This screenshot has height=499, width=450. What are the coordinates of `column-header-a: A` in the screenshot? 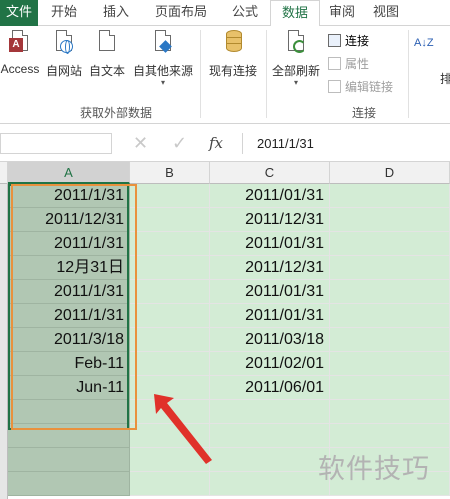 It's located at (69, 173).